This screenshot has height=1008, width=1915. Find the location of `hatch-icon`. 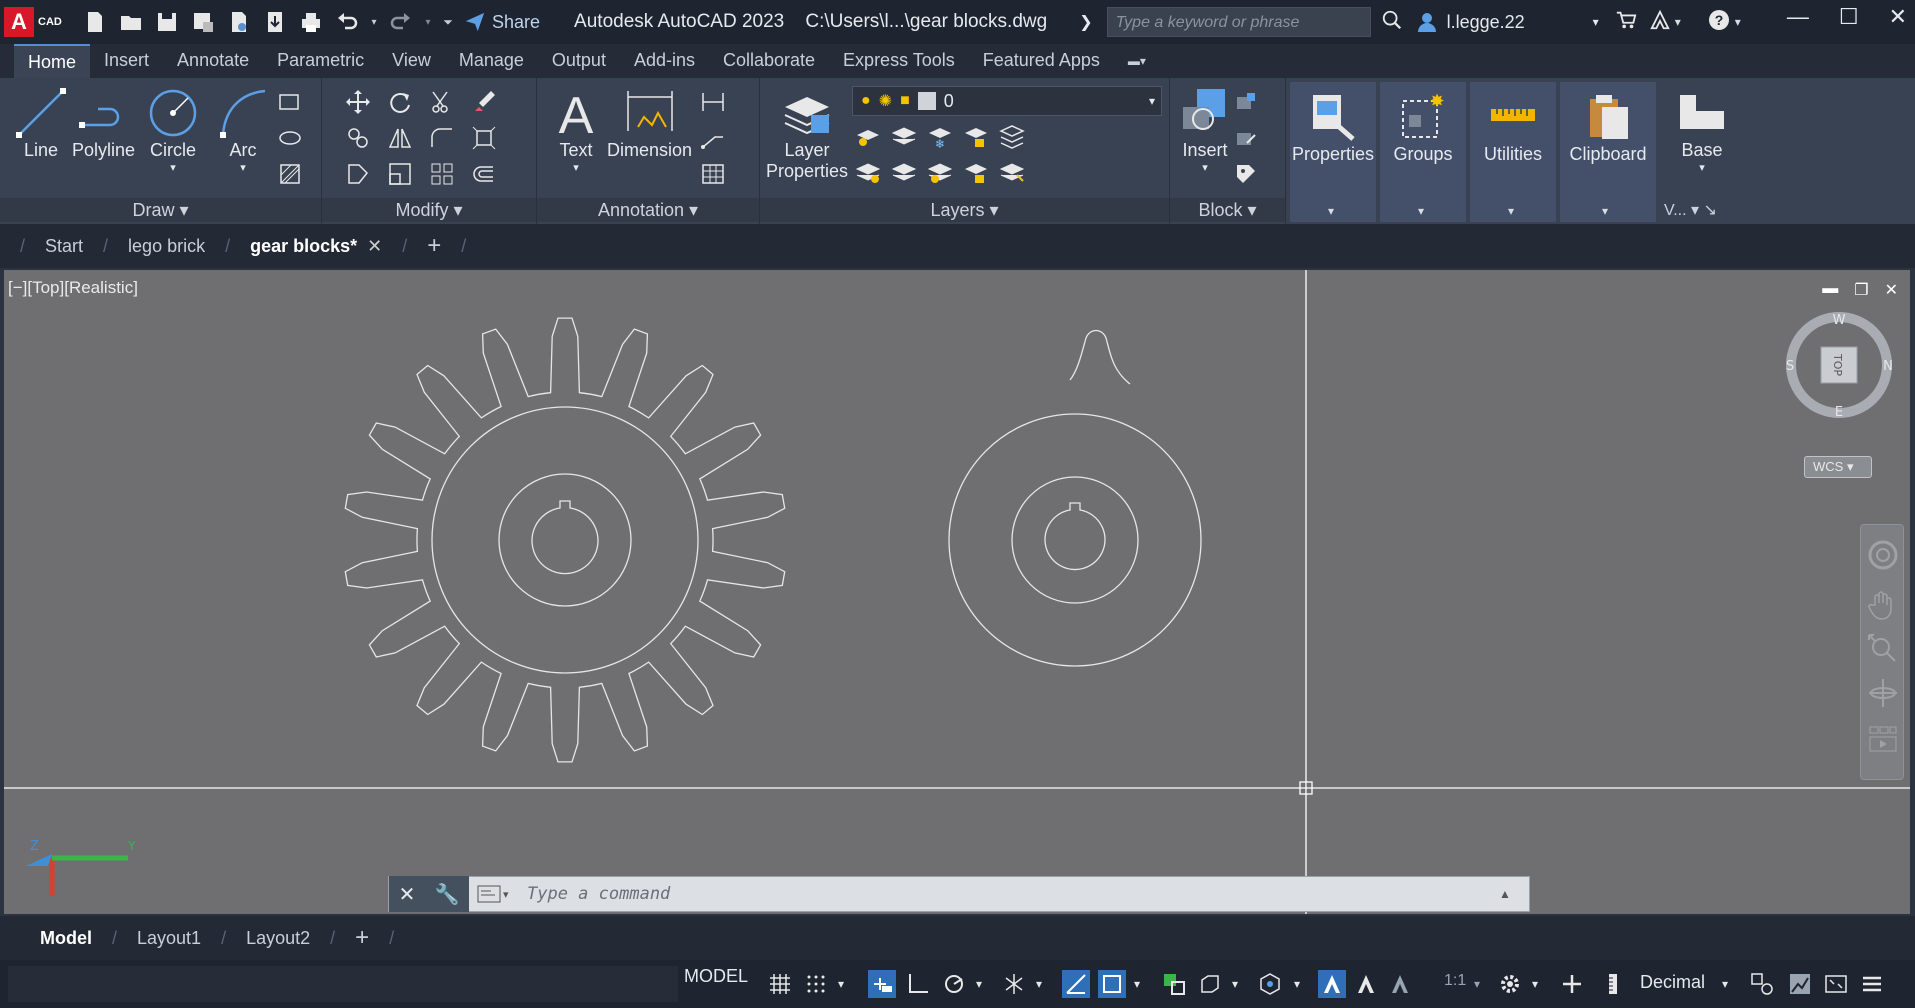

hatch-icon is located at coordinates (290, 174).